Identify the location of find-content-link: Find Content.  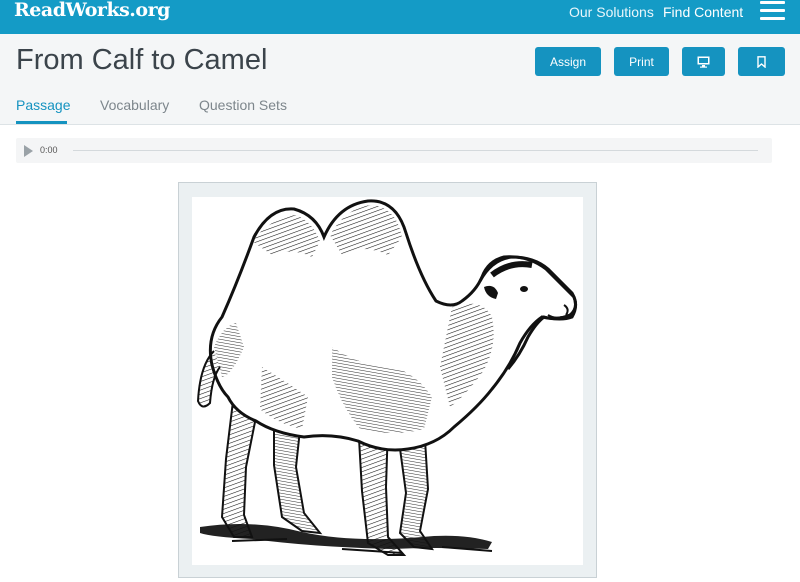
(703, 12).